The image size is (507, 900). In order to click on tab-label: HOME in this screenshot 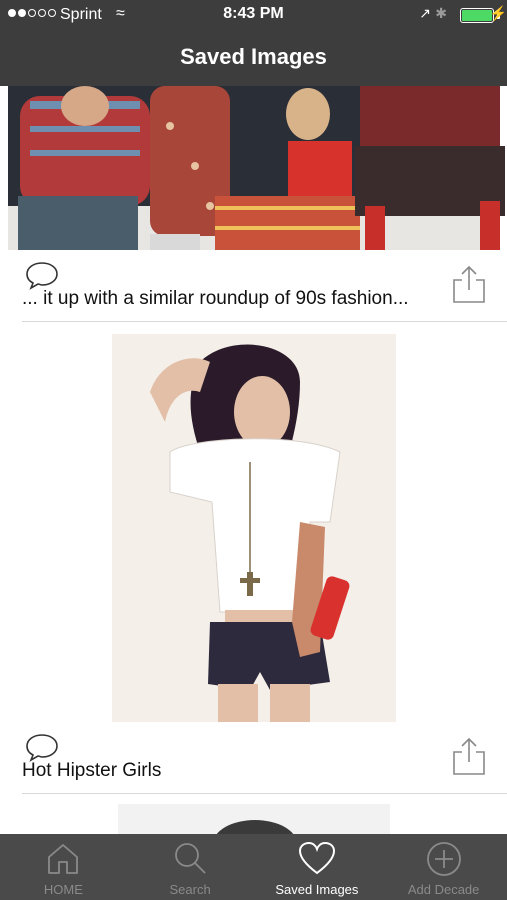, I will do `click(63, 889)`.